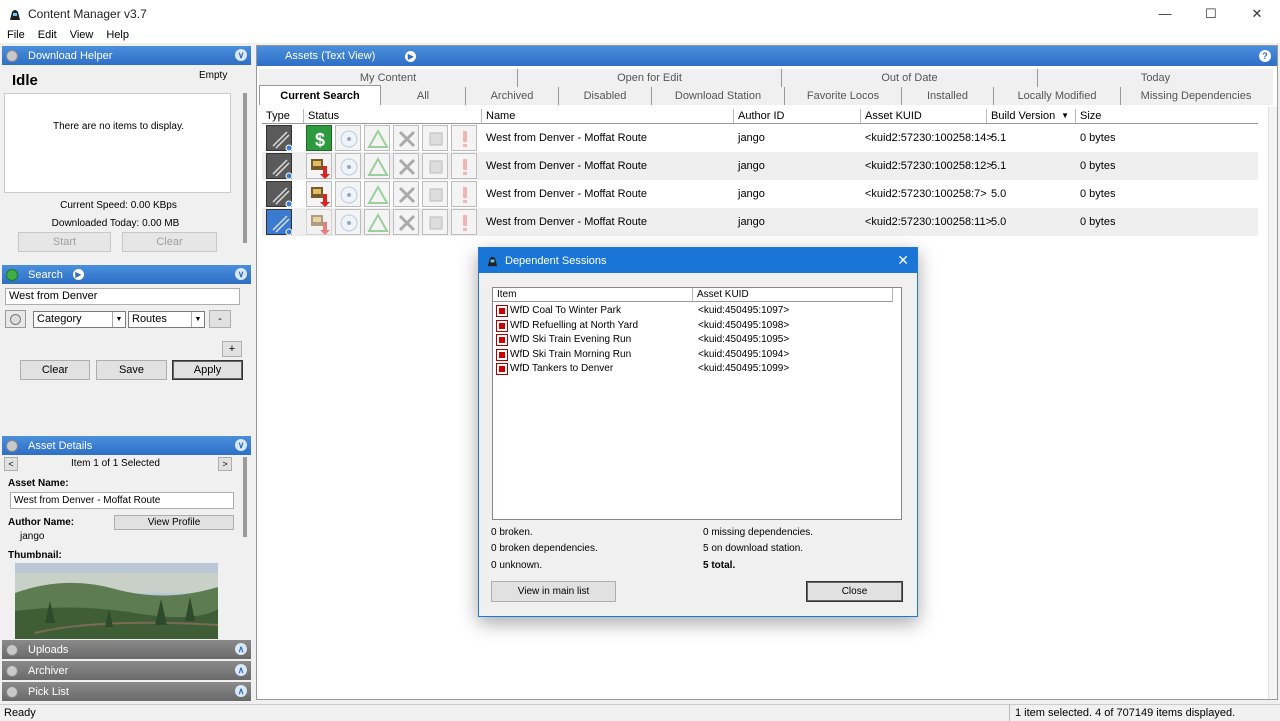  I want to click on add-filter-button: +, so click(232, 349).